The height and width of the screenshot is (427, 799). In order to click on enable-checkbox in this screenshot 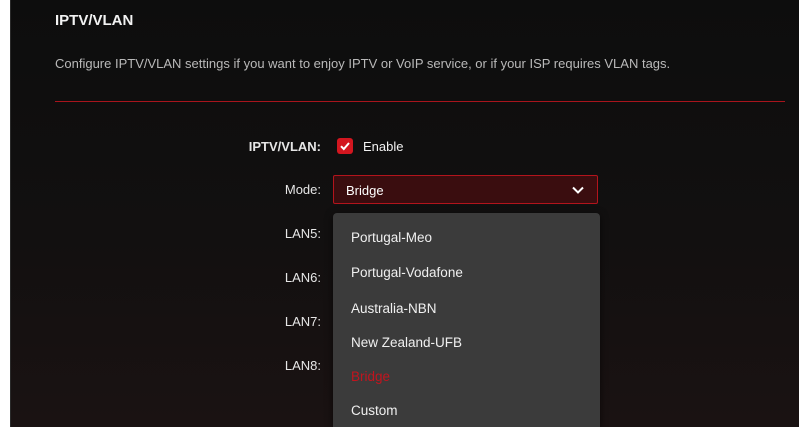, I will do `click(345, 146)`.